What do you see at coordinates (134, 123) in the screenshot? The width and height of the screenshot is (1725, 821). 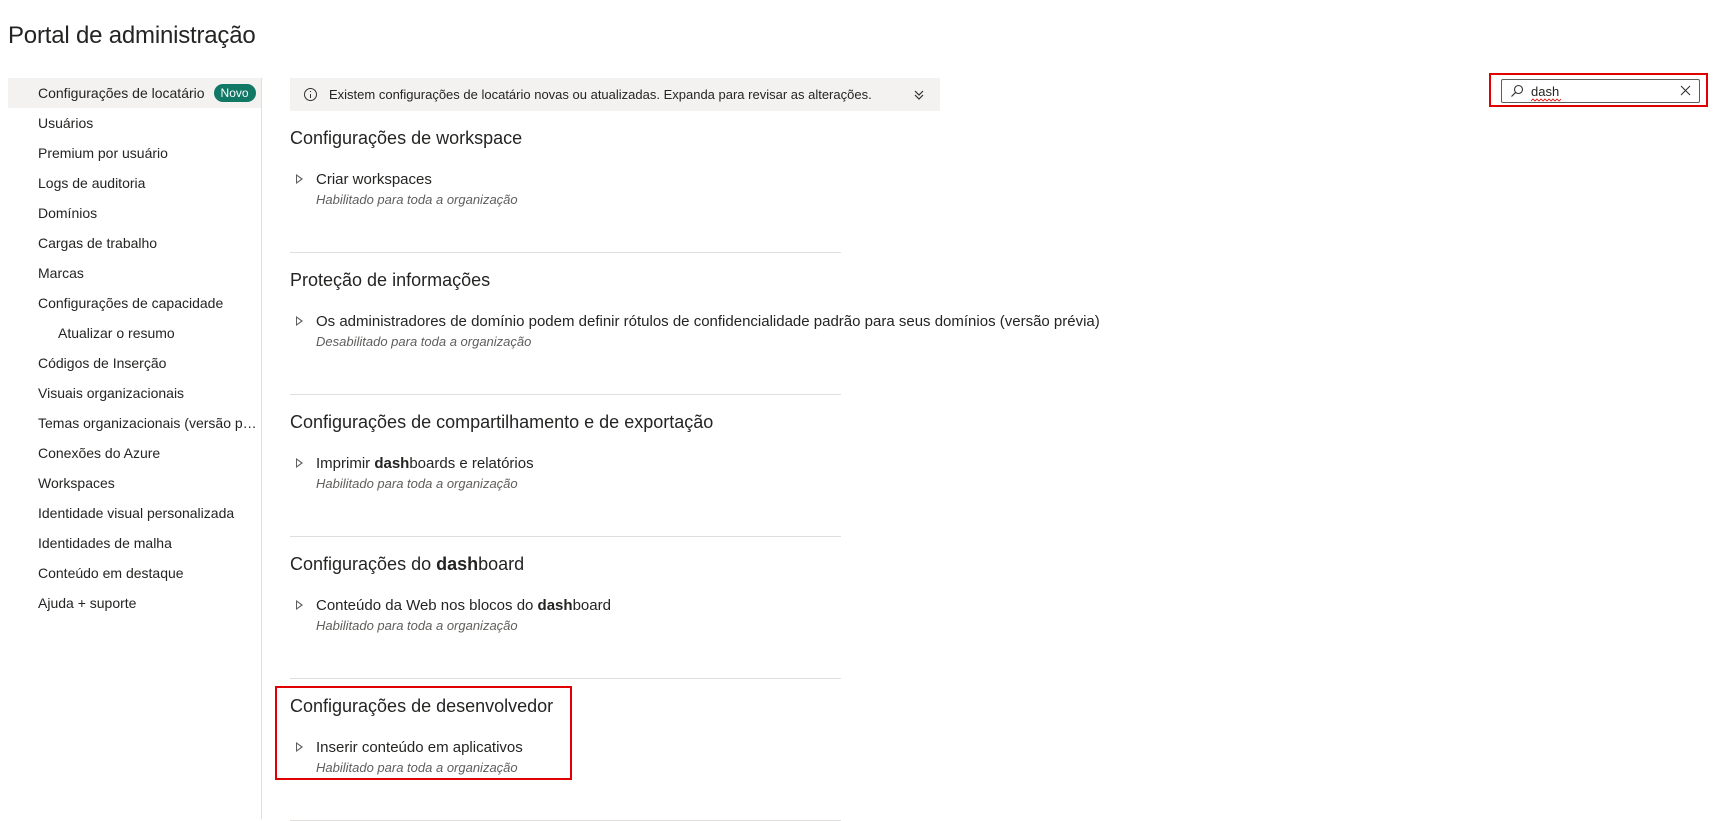 I see `sidebar-item-usuarios: Usuários` at bounding box center [134, 123].